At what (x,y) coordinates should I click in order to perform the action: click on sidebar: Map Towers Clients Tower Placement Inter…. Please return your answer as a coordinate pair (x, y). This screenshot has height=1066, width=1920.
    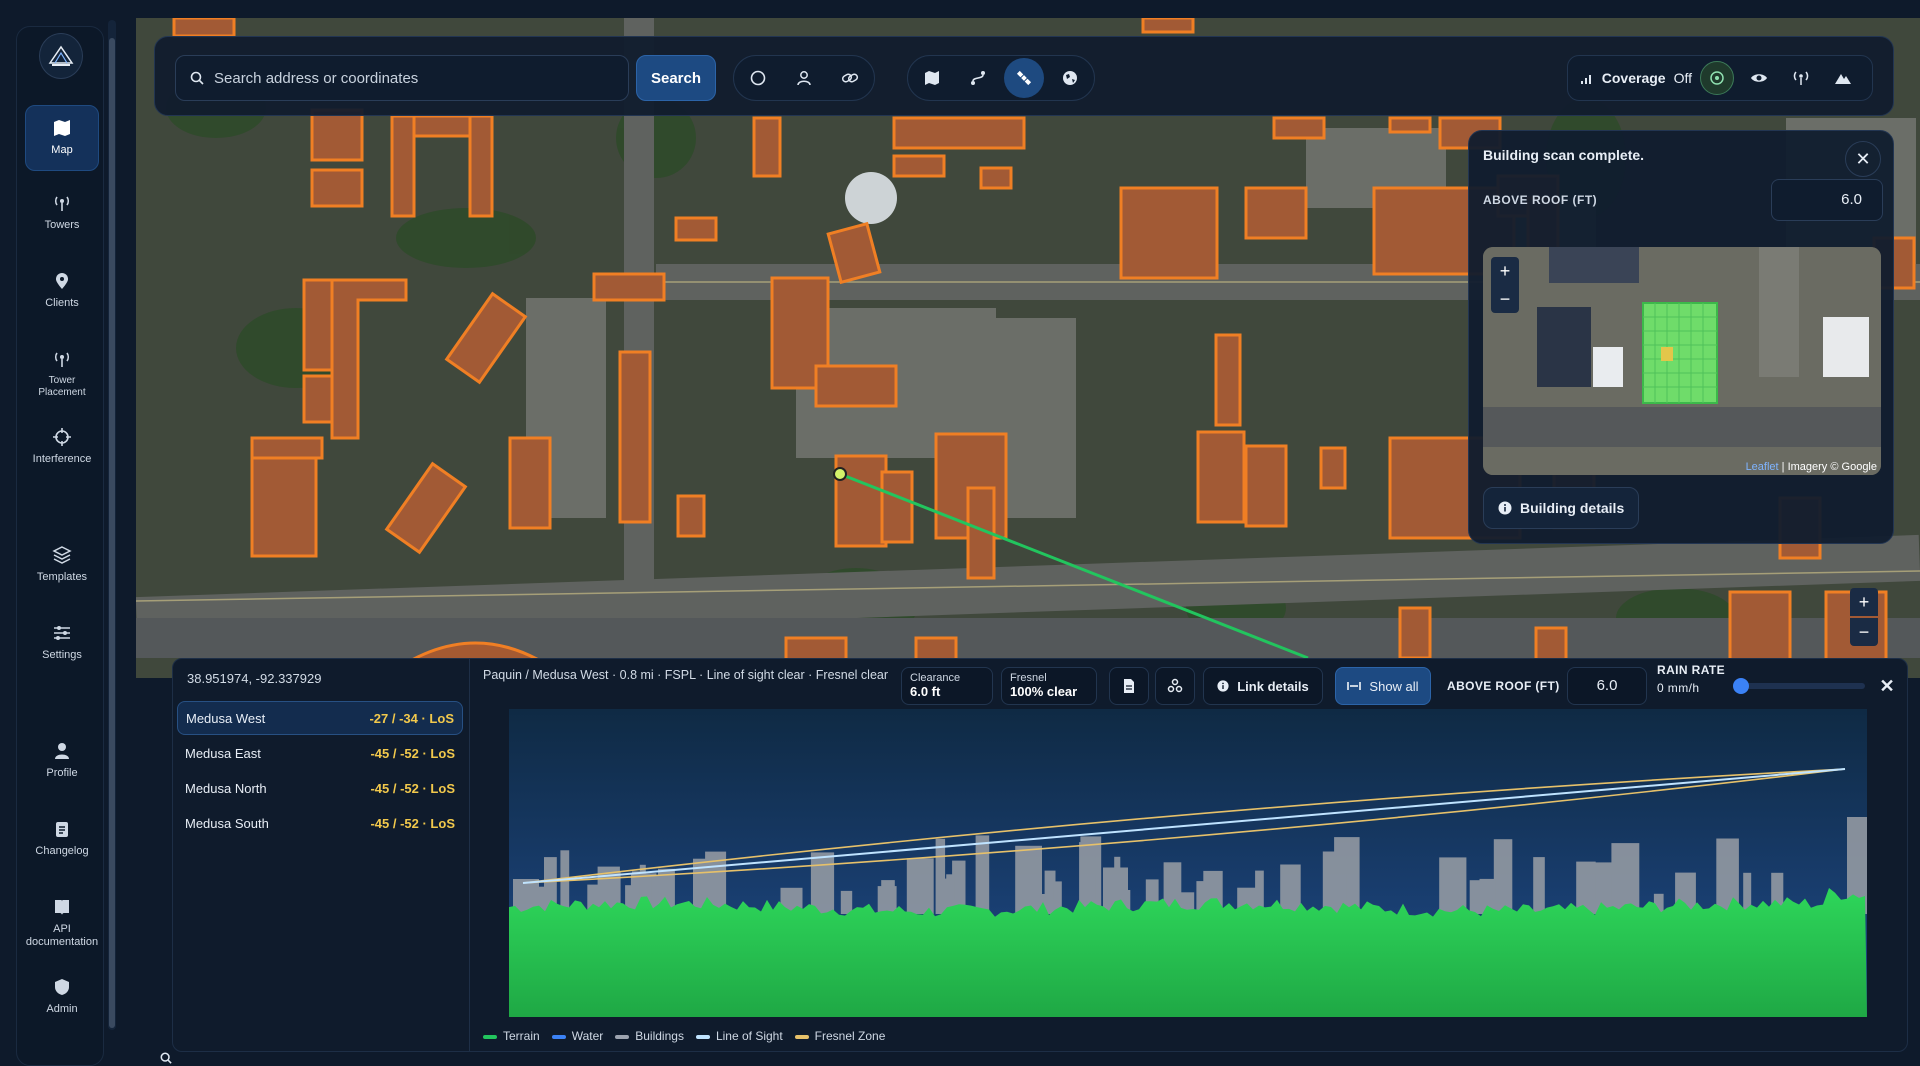
    Looking at the image, I should click on (60, 546).